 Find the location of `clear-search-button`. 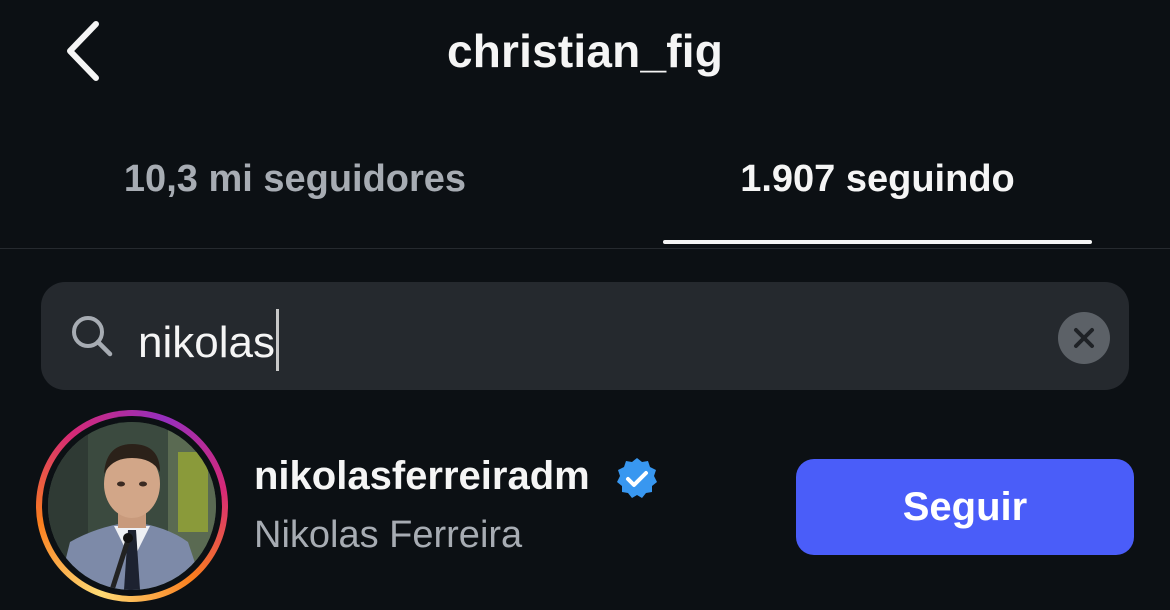

clear-search-button is located at coordinates (1084, 338).